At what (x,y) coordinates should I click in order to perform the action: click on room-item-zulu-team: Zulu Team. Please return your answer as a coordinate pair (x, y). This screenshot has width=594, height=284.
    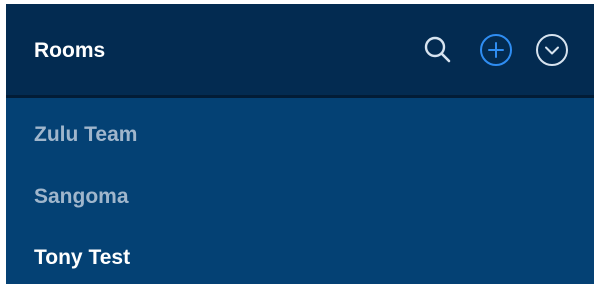
    Looking at the image, I should click on (85, 135).